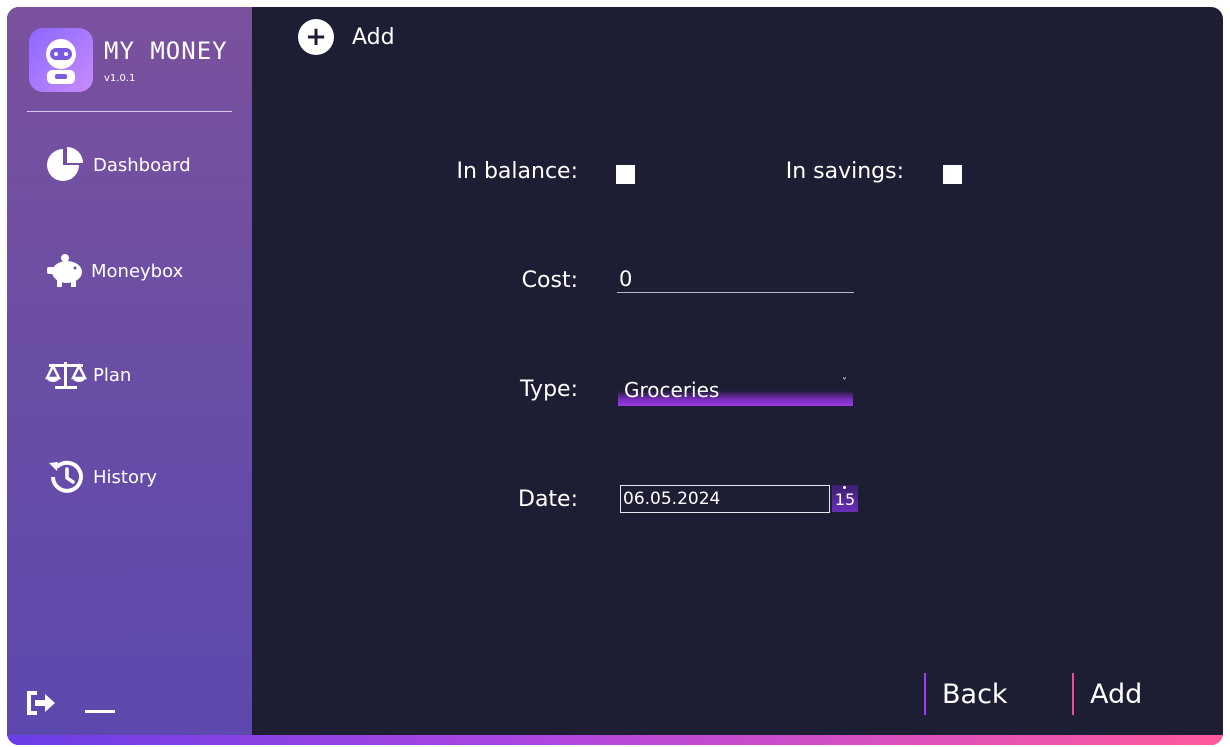  I want to click on type-label: Type:, so click(549, 389).